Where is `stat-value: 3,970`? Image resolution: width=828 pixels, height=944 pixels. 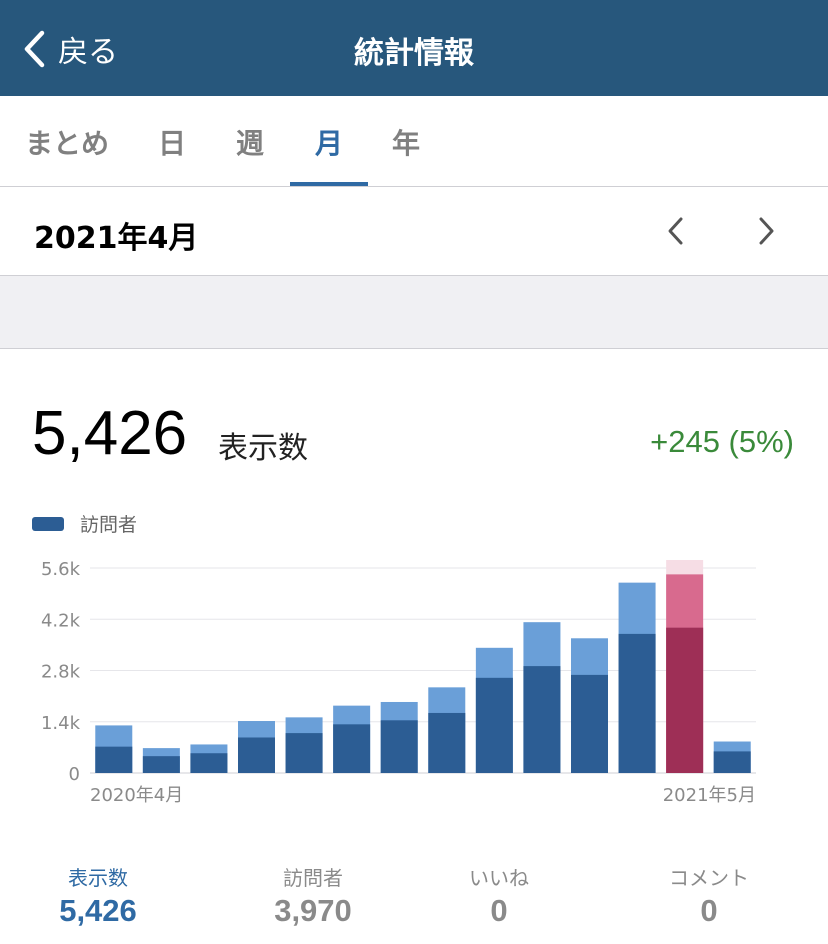
stat-value: 3,970 is located at coordinates (313, 910).